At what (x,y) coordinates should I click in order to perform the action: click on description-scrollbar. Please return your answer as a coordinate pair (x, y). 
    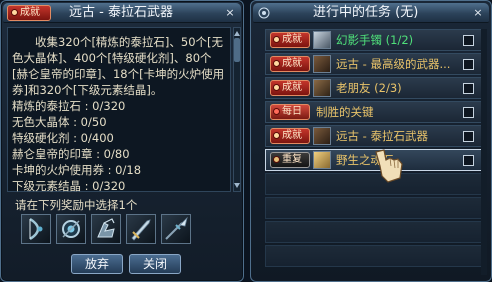
    Looking at the image, I should click on (237, 109).